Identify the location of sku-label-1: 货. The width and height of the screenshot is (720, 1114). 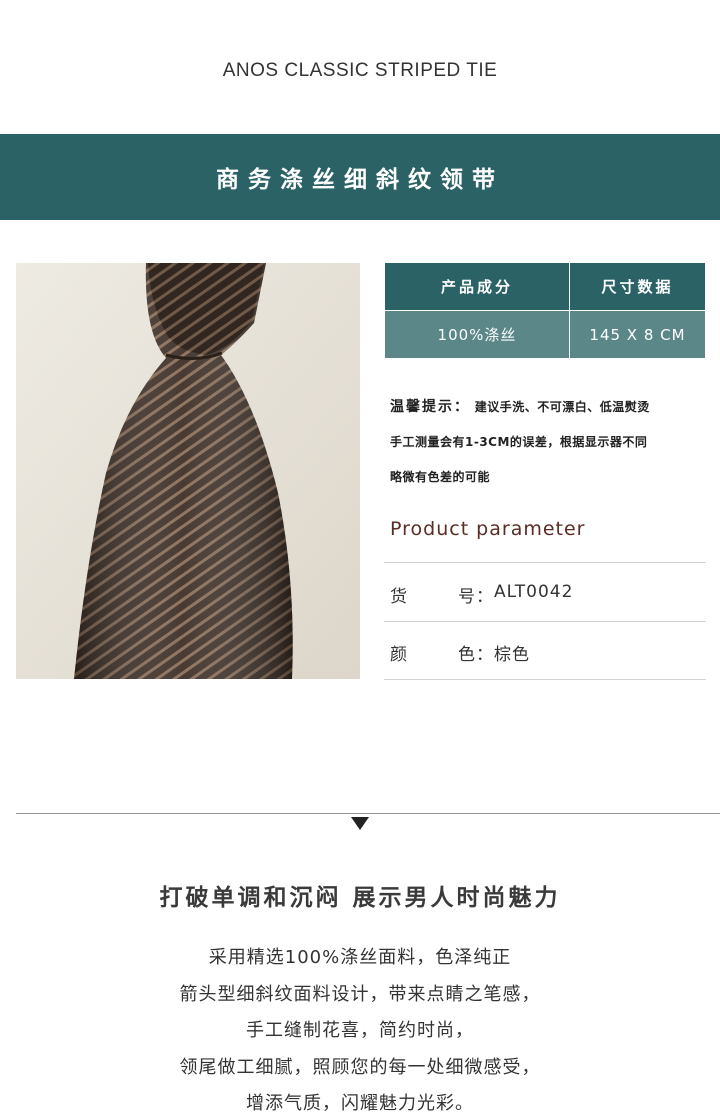
(399, 597).